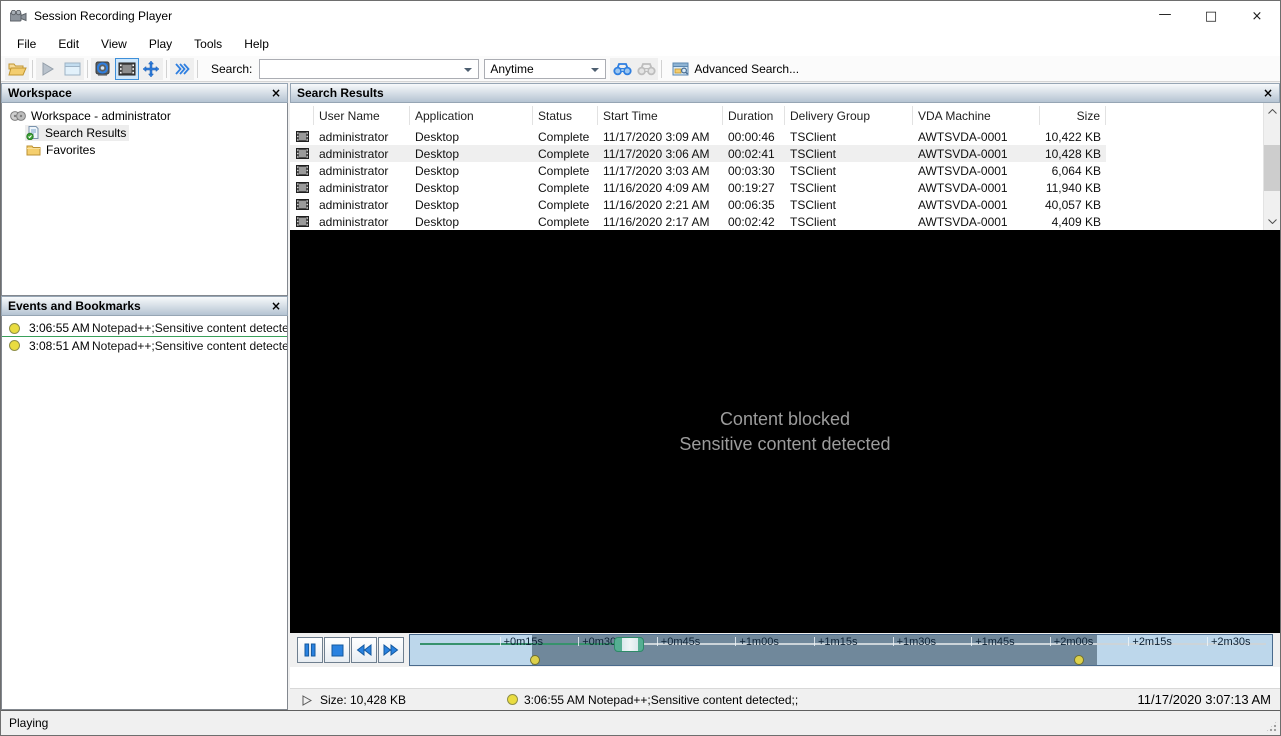 The image size is (1281, 736). I want to click on menu-item: Help, so click(256, 44).